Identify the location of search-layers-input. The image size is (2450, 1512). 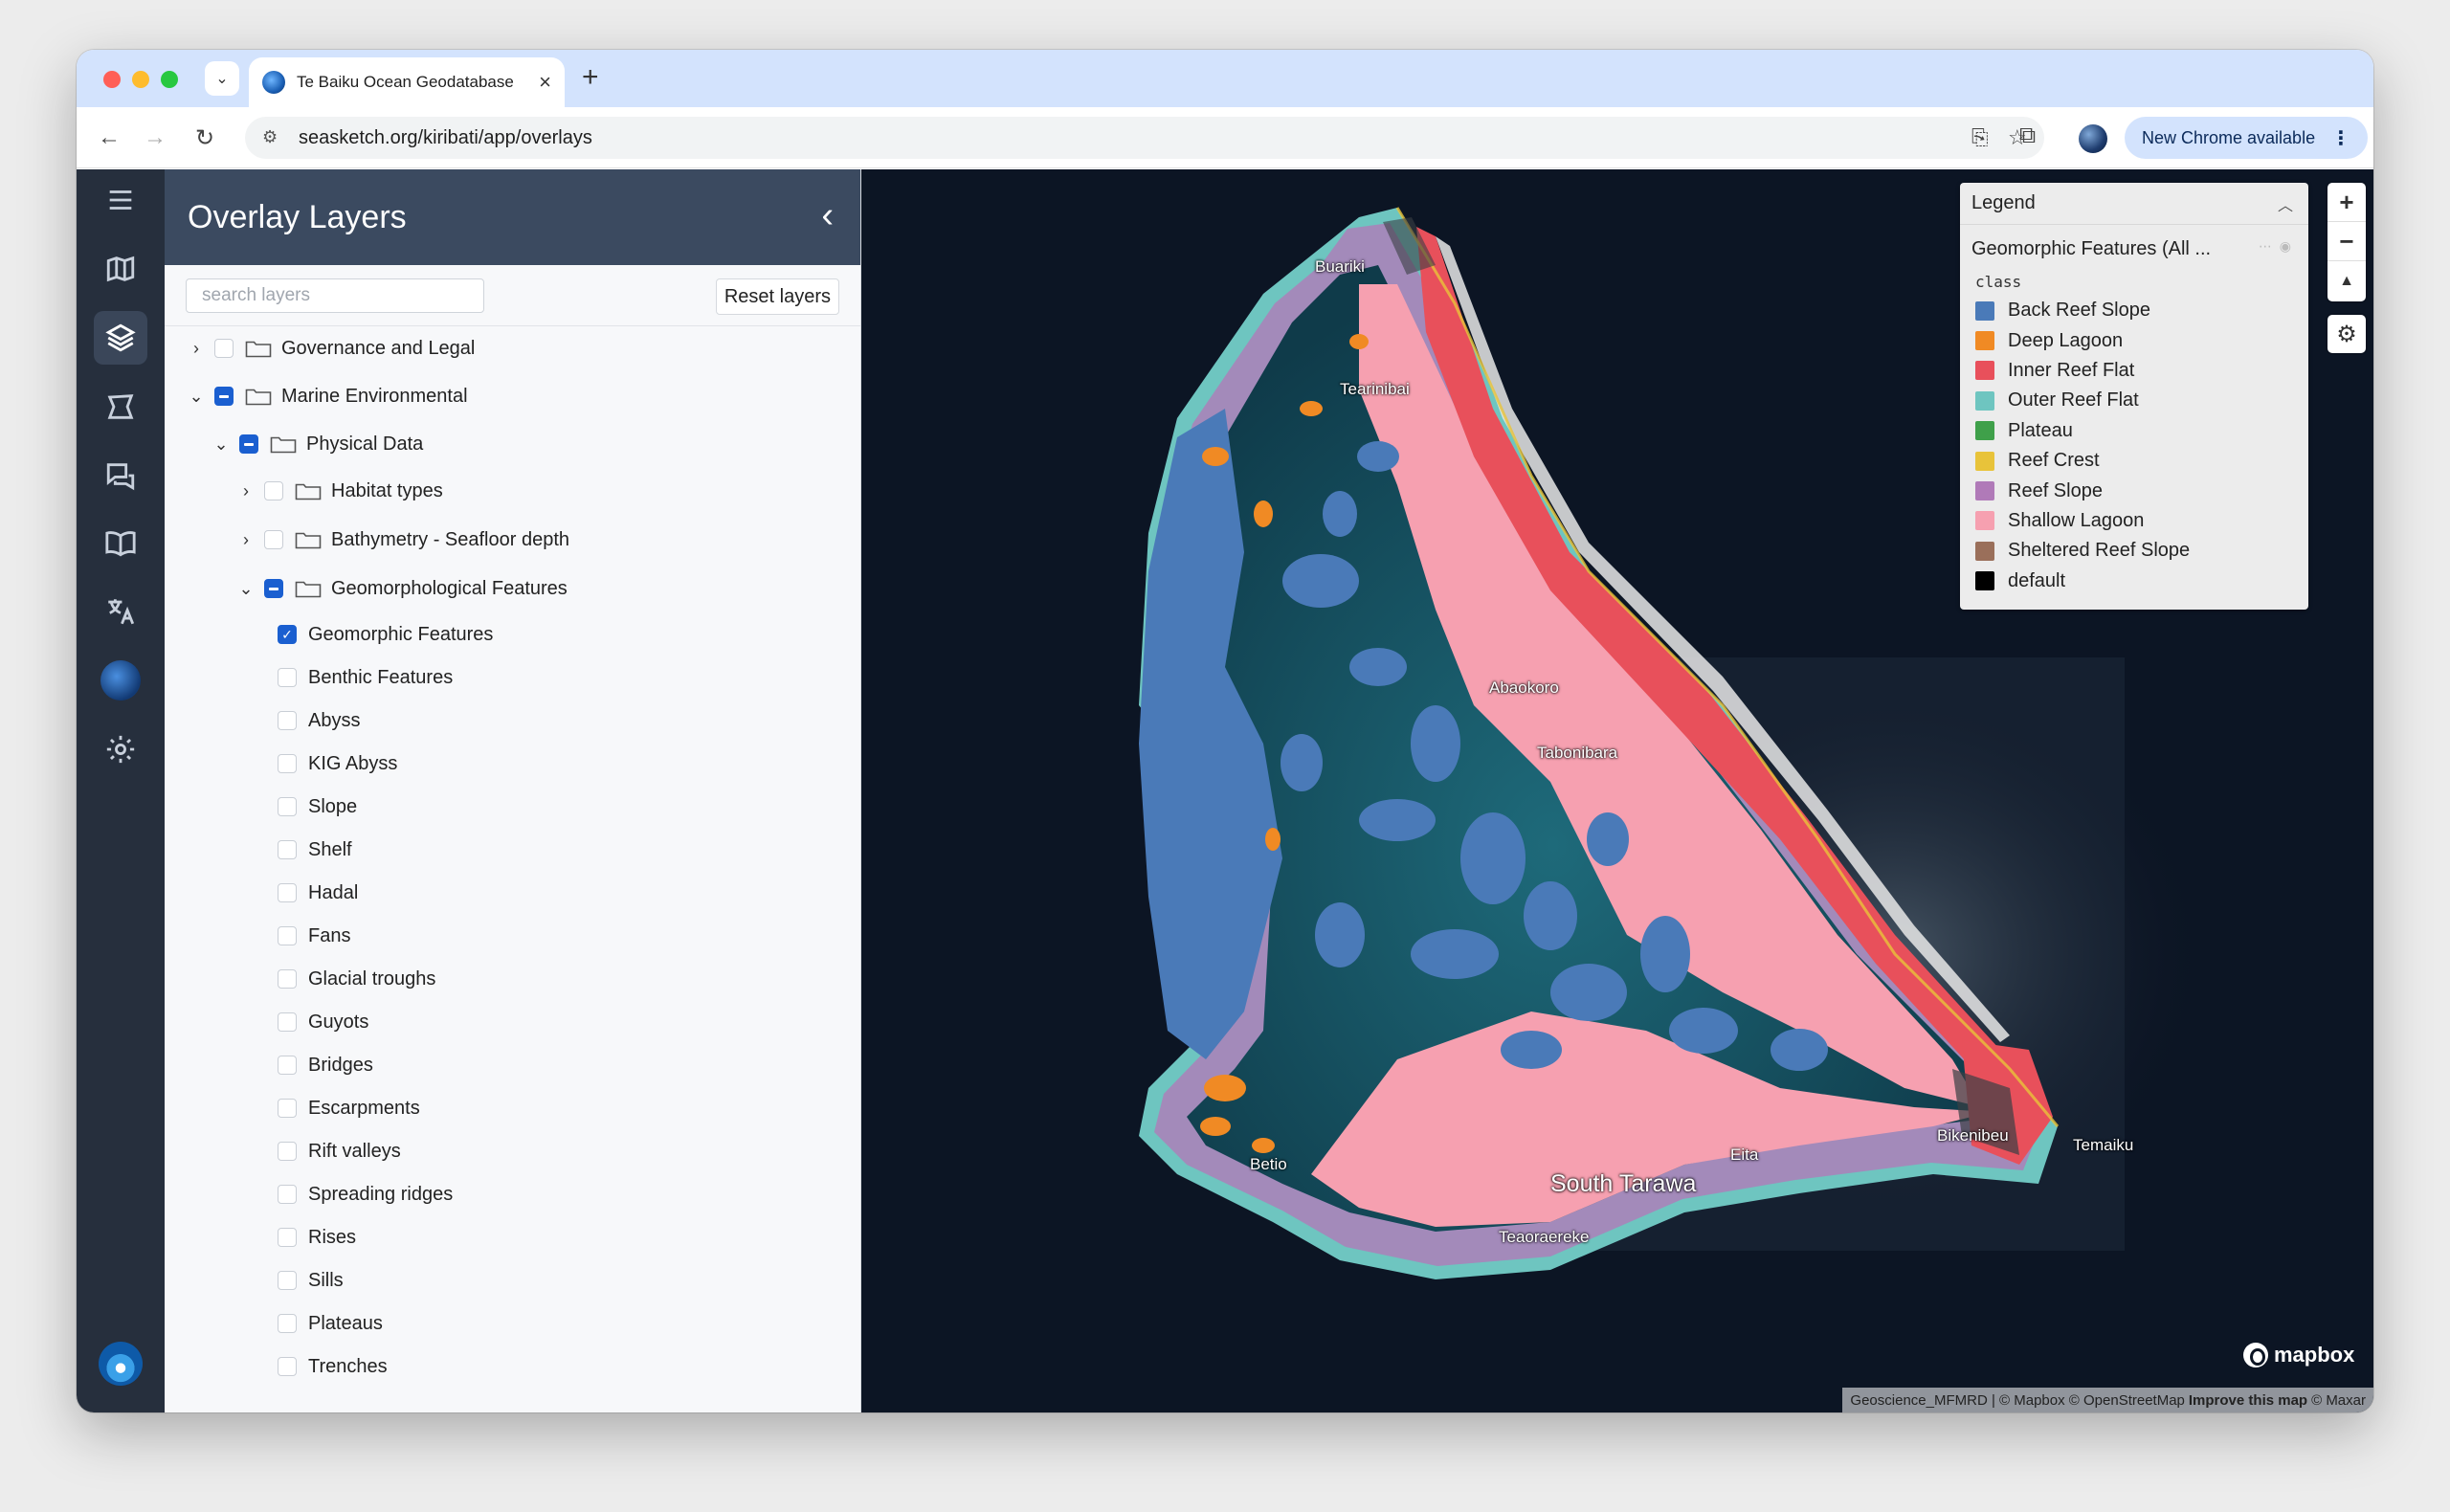
(335, 295).